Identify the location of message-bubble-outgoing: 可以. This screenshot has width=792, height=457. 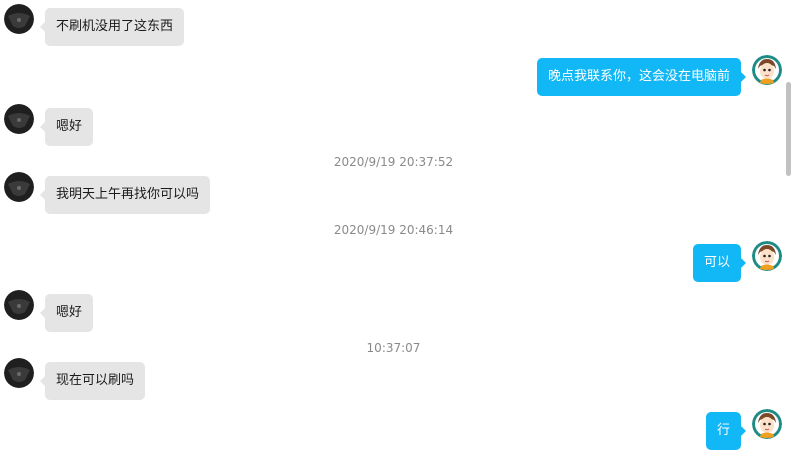
(719, 263).